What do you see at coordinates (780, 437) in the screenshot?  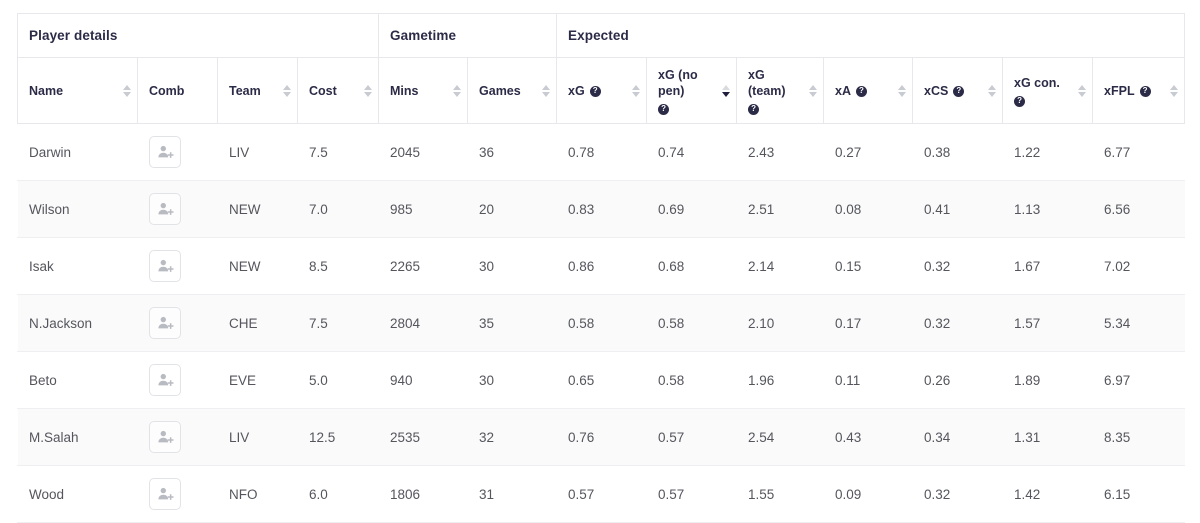 I see `cell-xg_team: 2.54` at bounding box center [780, 437].